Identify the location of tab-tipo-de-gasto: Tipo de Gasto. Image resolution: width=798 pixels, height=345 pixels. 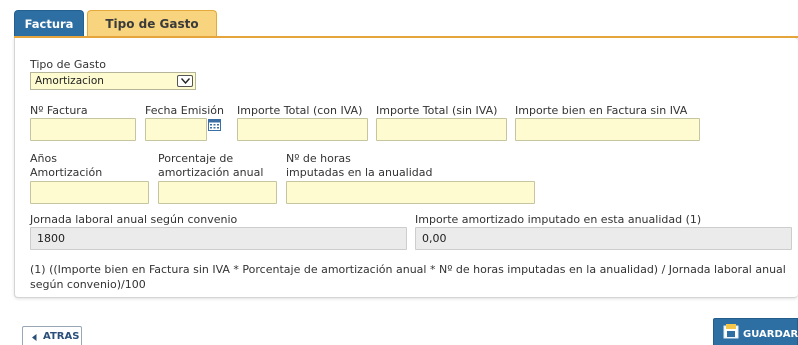
(152, 23).